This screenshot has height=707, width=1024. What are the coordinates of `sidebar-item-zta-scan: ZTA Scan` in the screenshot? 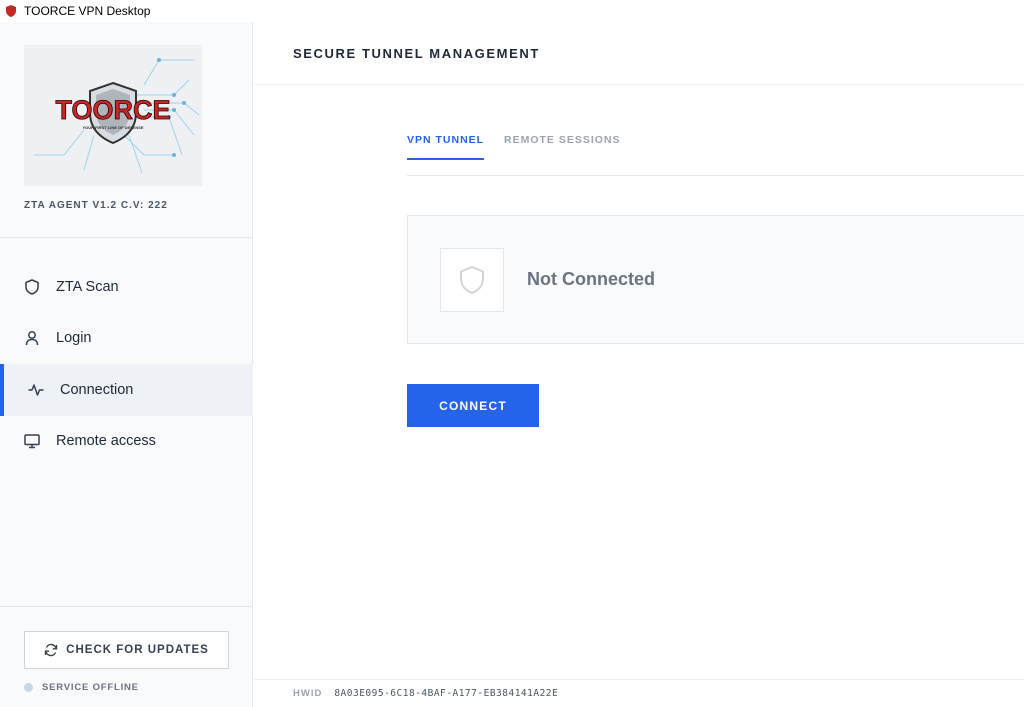 It's located at (126, 287).